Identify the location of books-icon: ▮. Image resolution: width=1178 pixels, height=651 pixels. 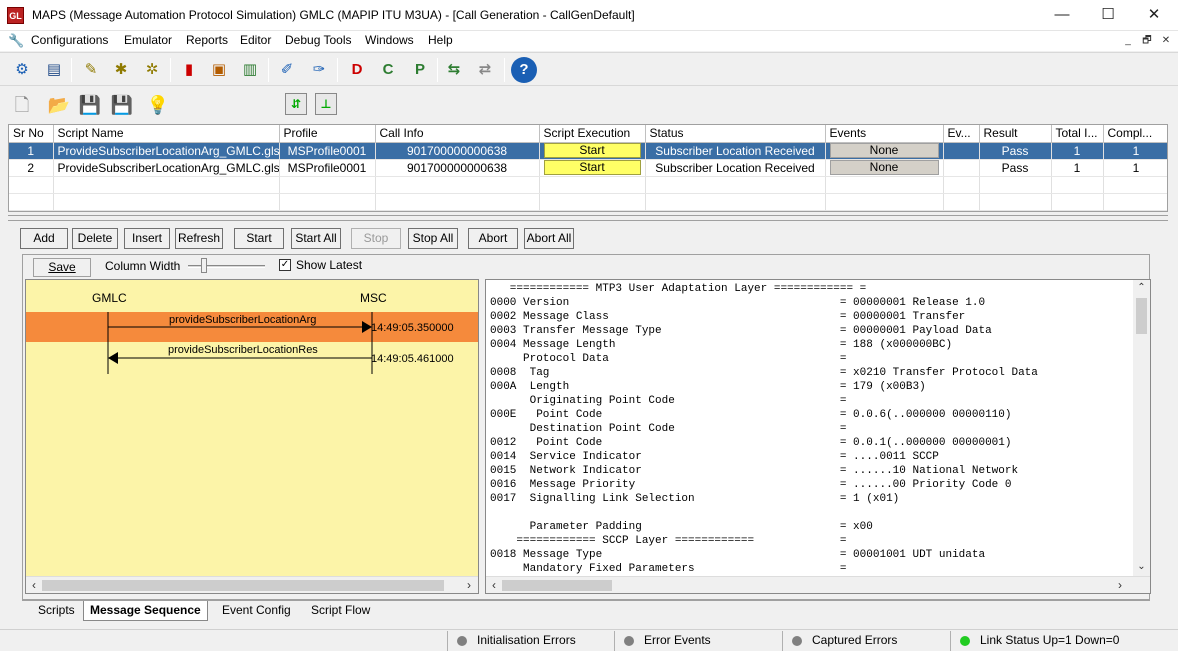
(189, 70).